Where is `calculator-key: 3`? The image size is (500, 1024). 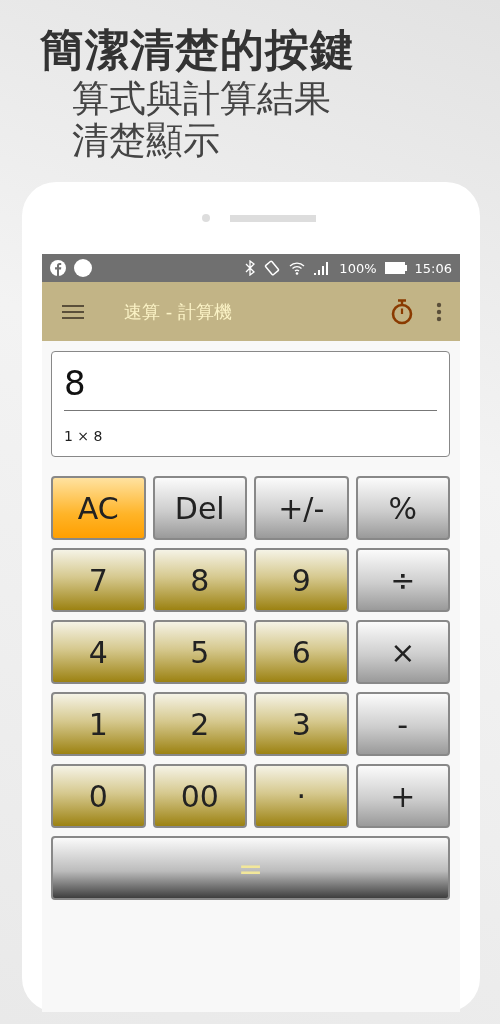
calculator-key: 3 is located at coordinates (301, 724).